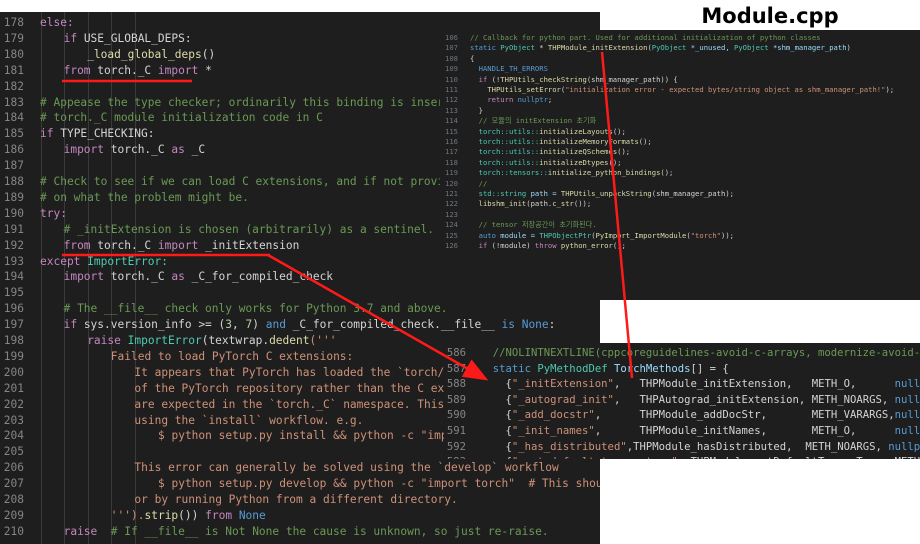 This screenshot has width=920, height=544. Describe the element at coordinates (476, 110) in the screenshot. I see `code-token: }` at that location.